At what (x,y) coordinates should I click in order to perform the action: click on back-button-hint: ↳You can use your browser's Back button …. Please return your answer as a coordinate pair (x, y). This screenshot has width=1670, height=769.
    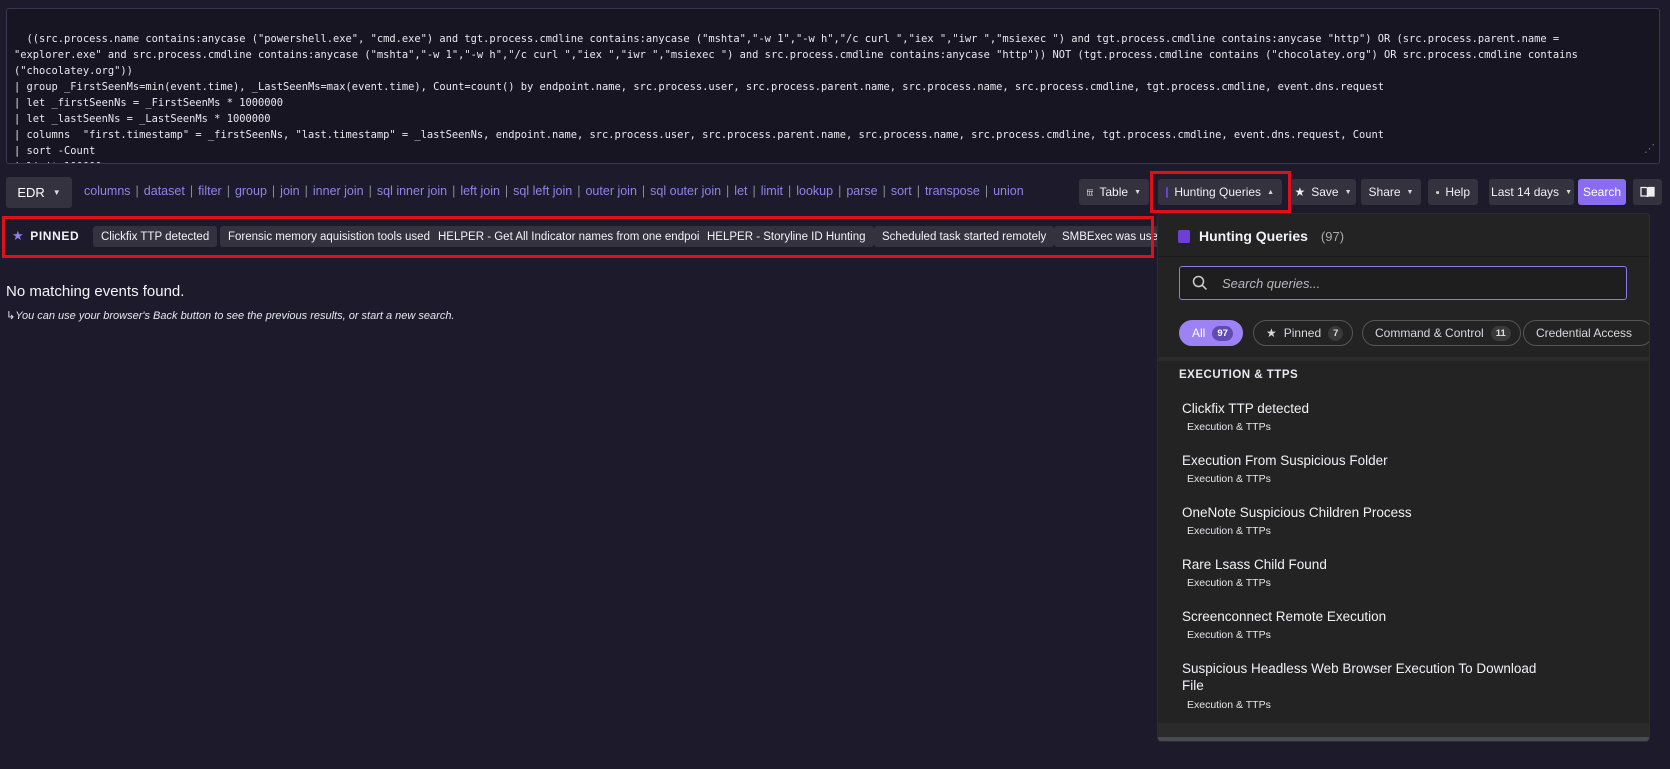
    Looking at the image, I should click on (230, 316).